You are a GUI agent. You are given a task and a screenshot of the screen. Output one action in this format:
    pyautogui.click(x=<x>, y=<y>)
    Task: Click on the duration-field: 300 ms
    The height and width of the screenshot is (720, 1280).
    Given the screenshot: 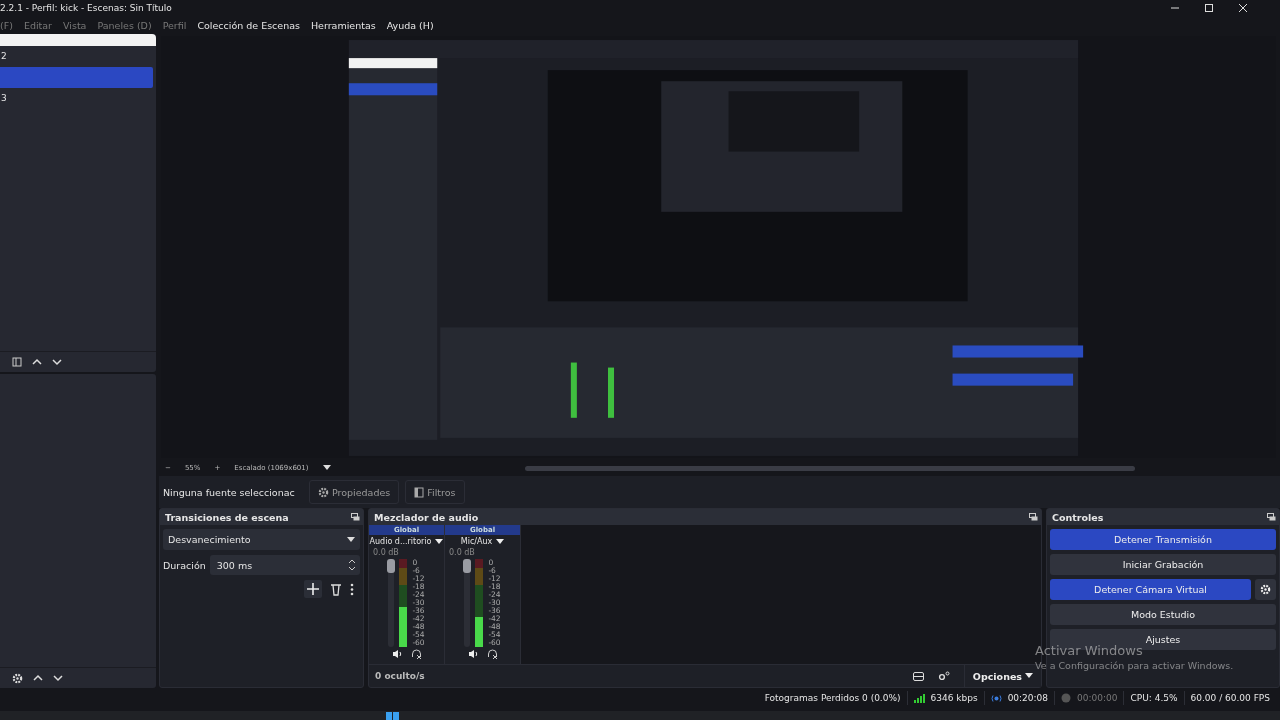 What is the action you would take?
    pyautogui.click(x=284, y=565)
    